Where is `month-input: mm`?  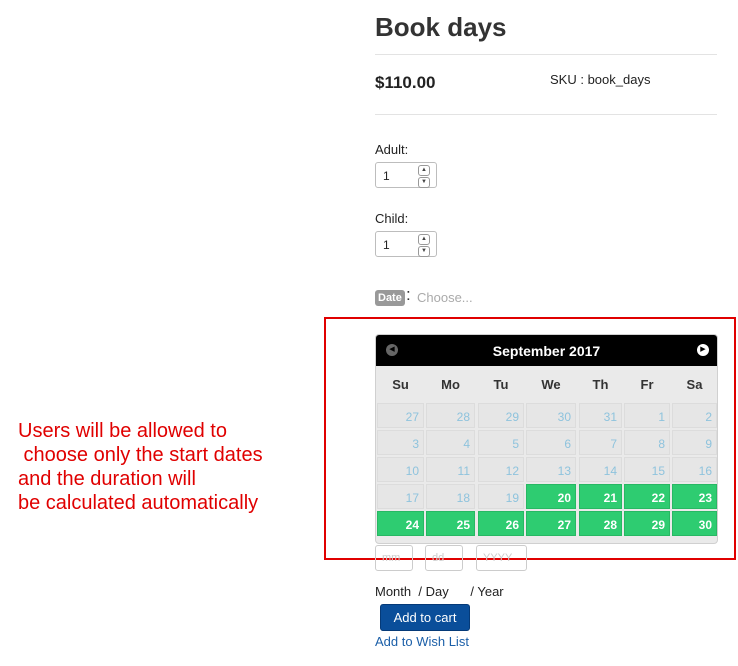
month-input: mm is located at coordinates (394, 558).